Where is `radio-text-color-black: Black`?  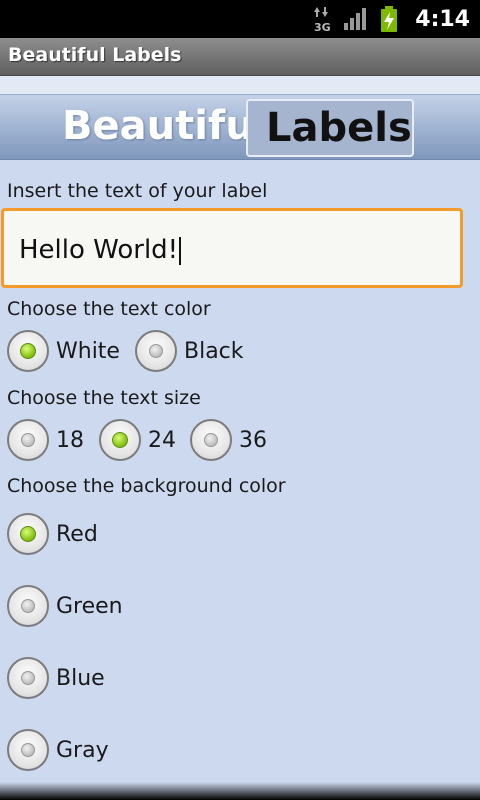
radio-text-color-black: Black is located at coordinates (189, 351).